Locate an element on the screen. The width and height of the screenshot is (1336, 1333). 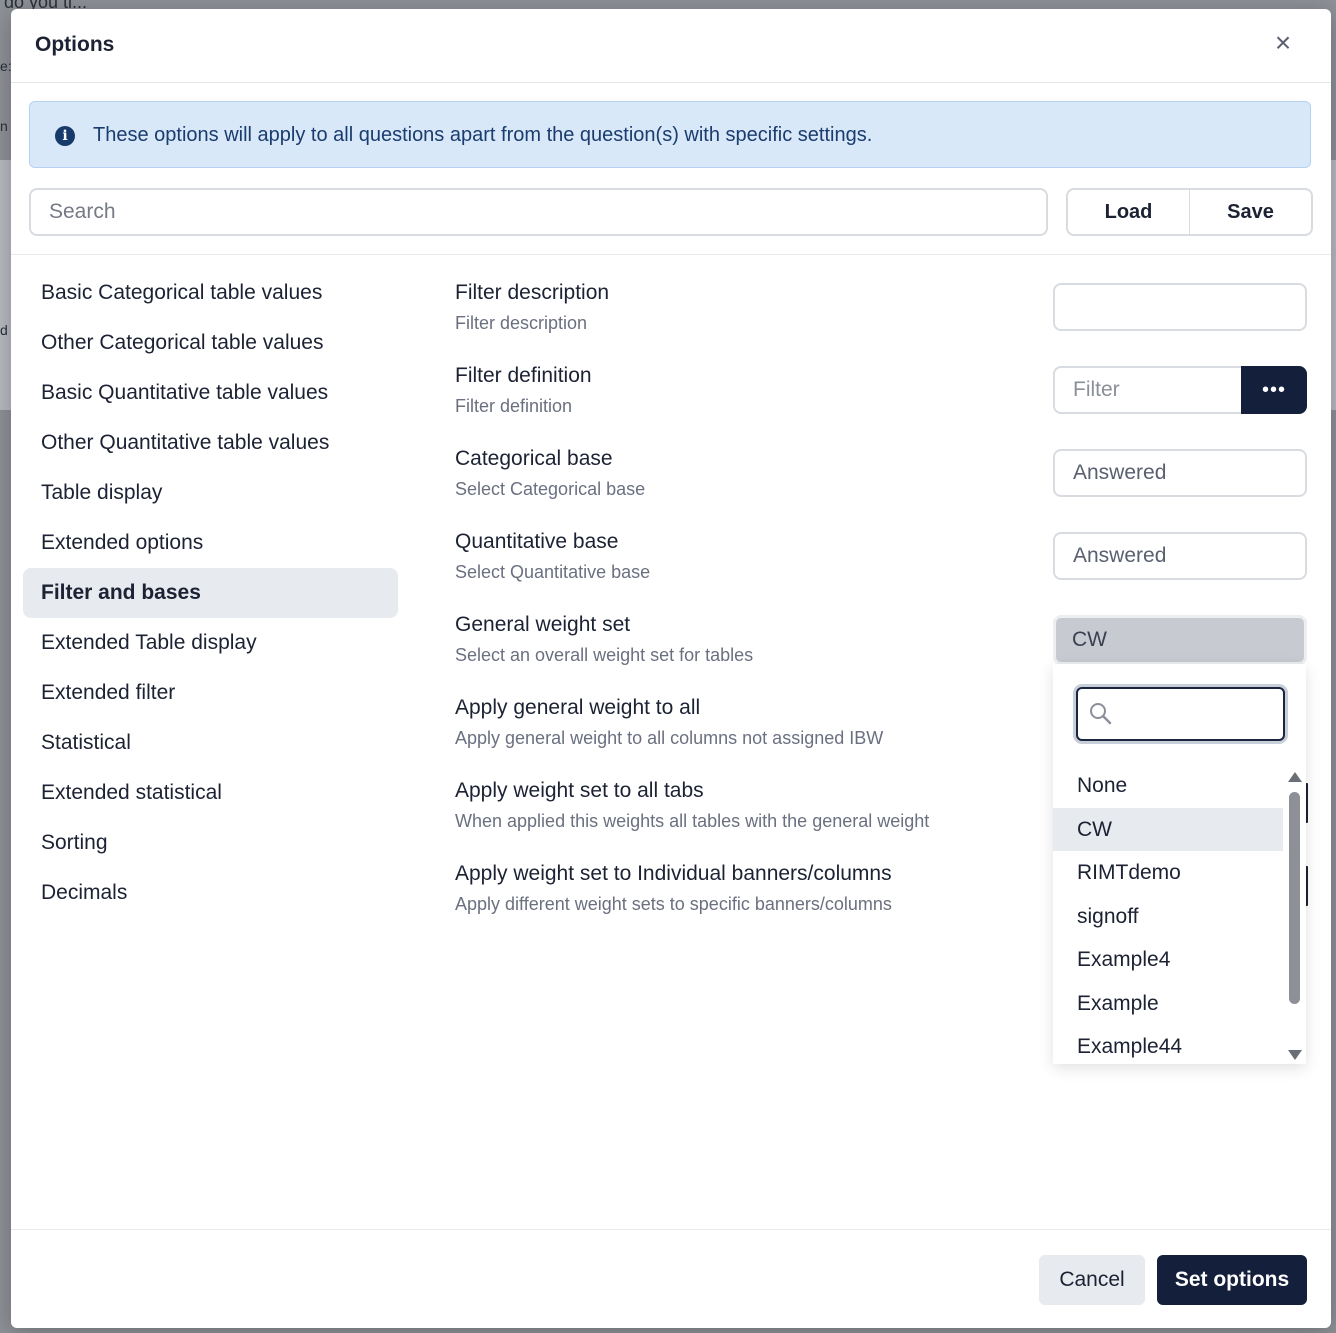
dropdown-search is located at coordinates (1180, 714).